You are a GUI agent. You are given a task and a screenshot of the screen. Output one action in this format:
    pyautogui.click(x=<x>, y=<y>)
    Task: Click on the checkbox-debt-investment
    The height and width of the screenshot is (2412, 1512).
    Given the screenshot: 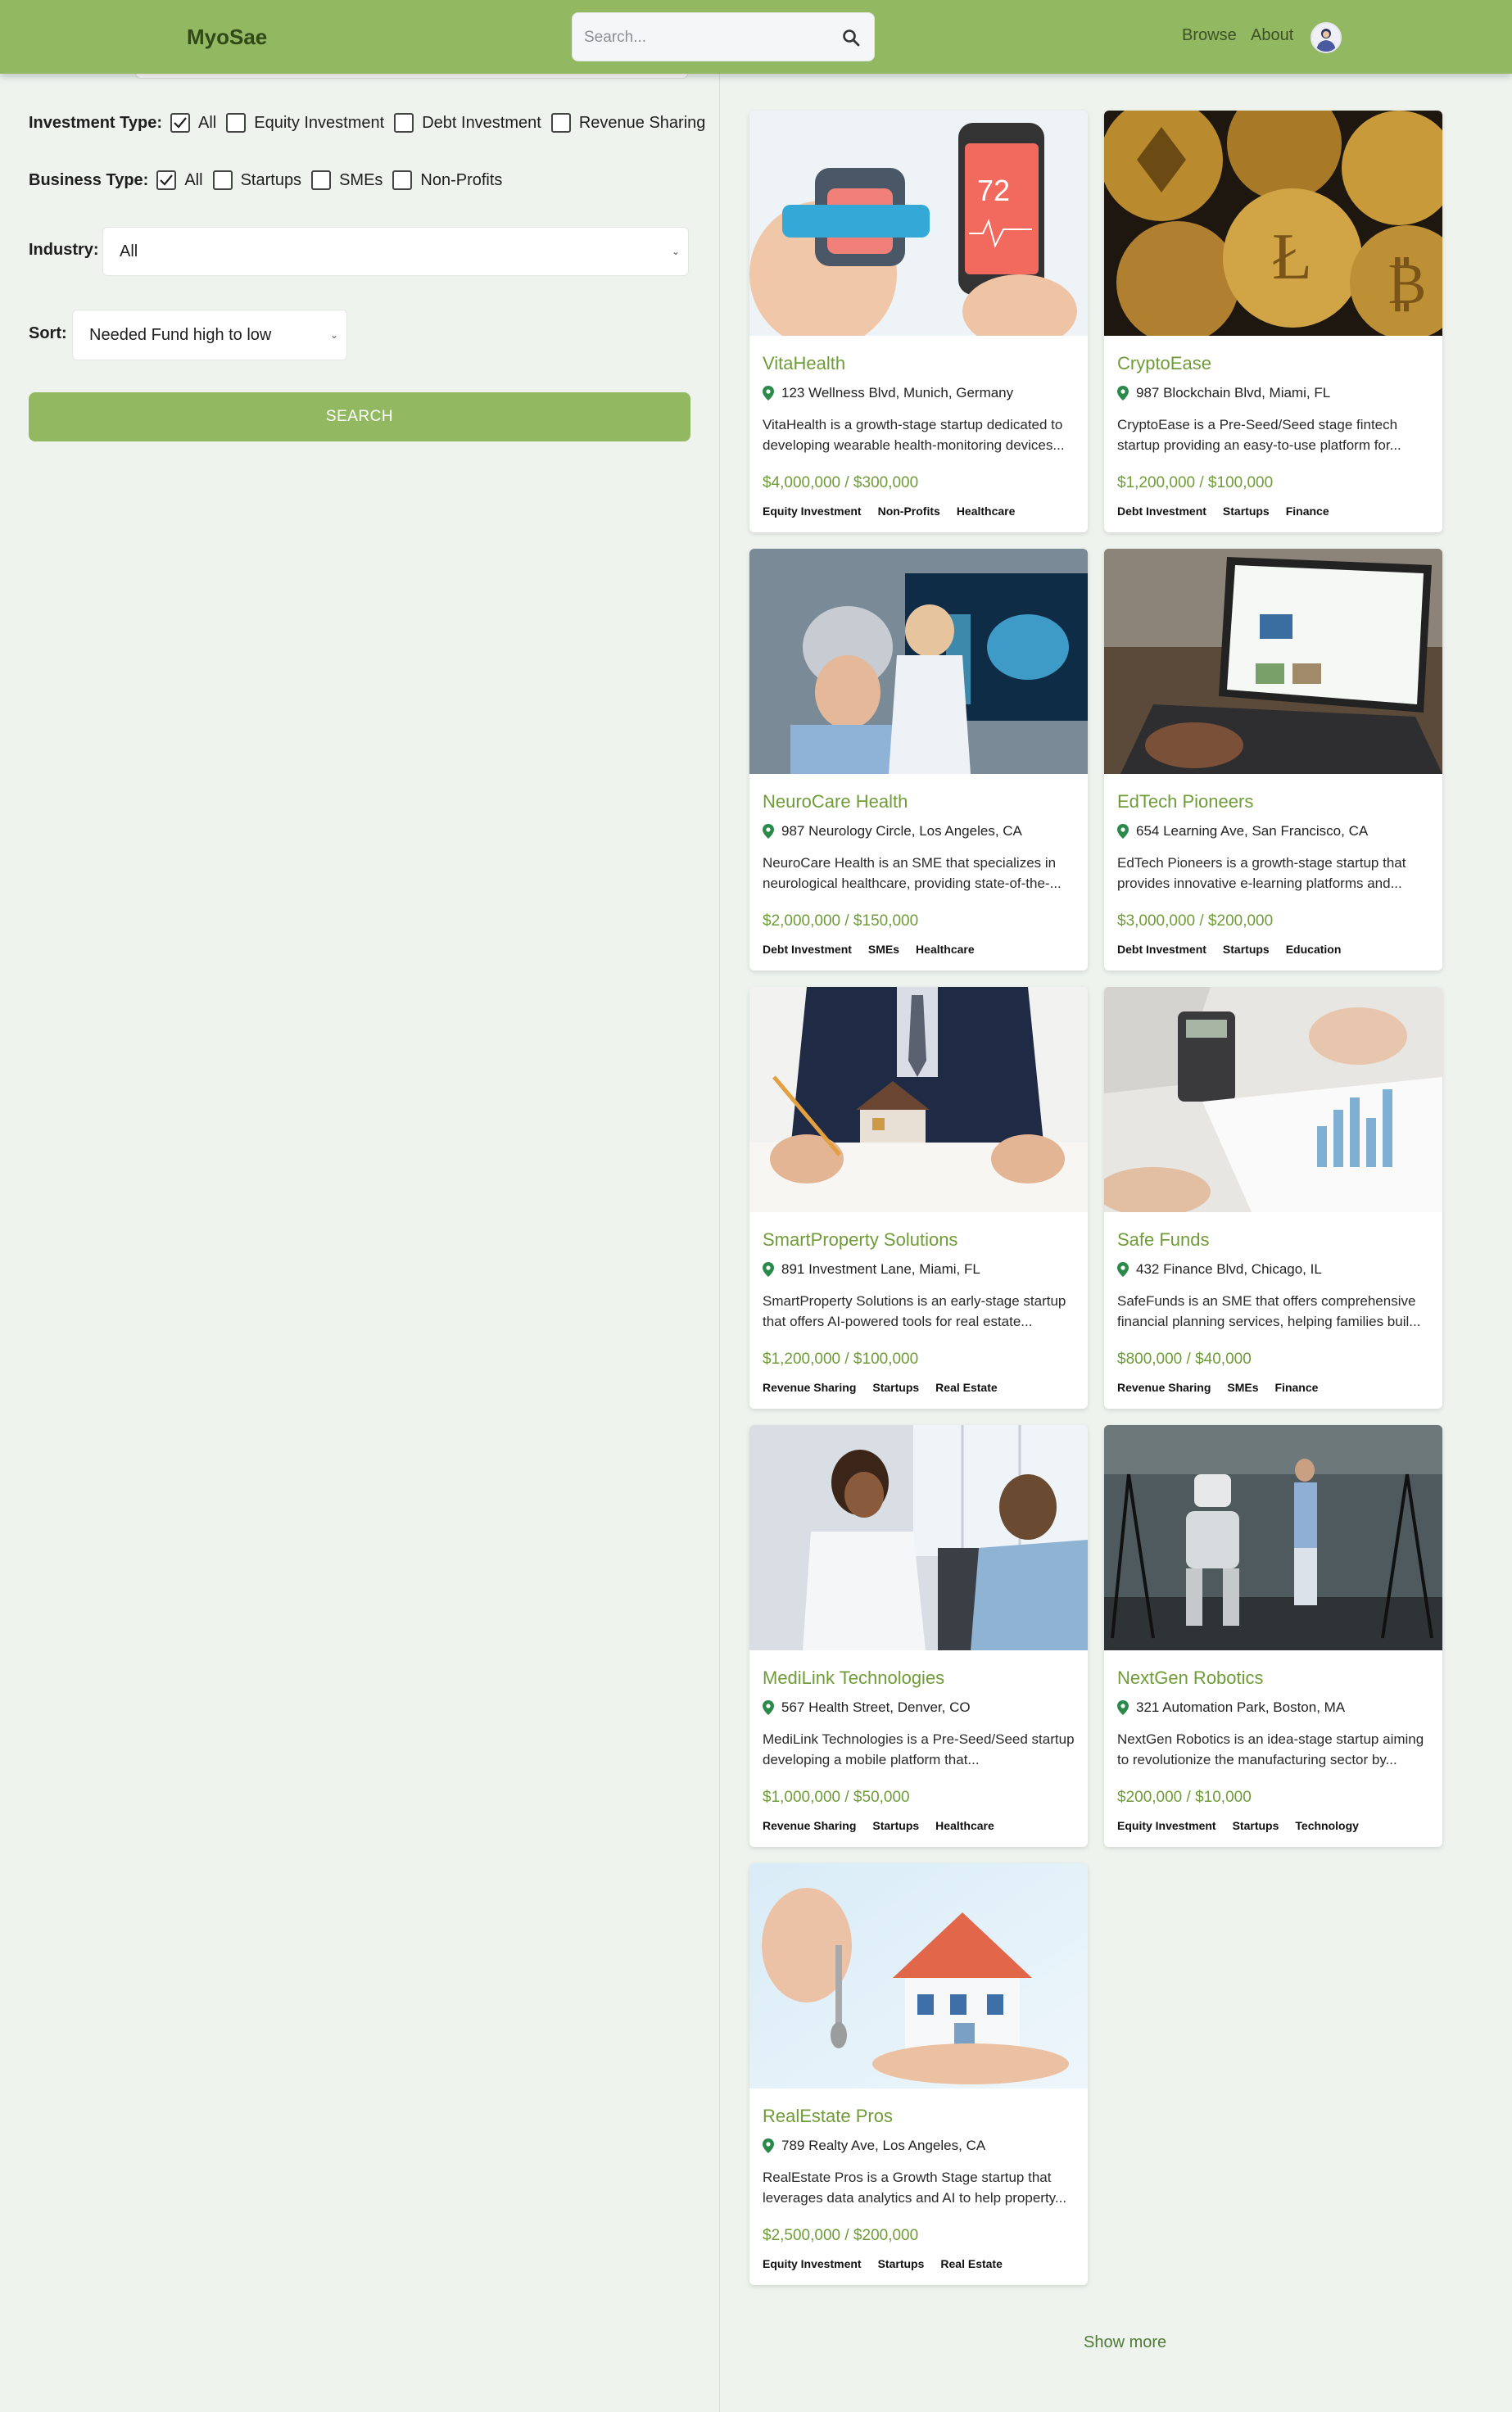 What is the action you would take?
    pyautogui.click(x=404, y=123)
    